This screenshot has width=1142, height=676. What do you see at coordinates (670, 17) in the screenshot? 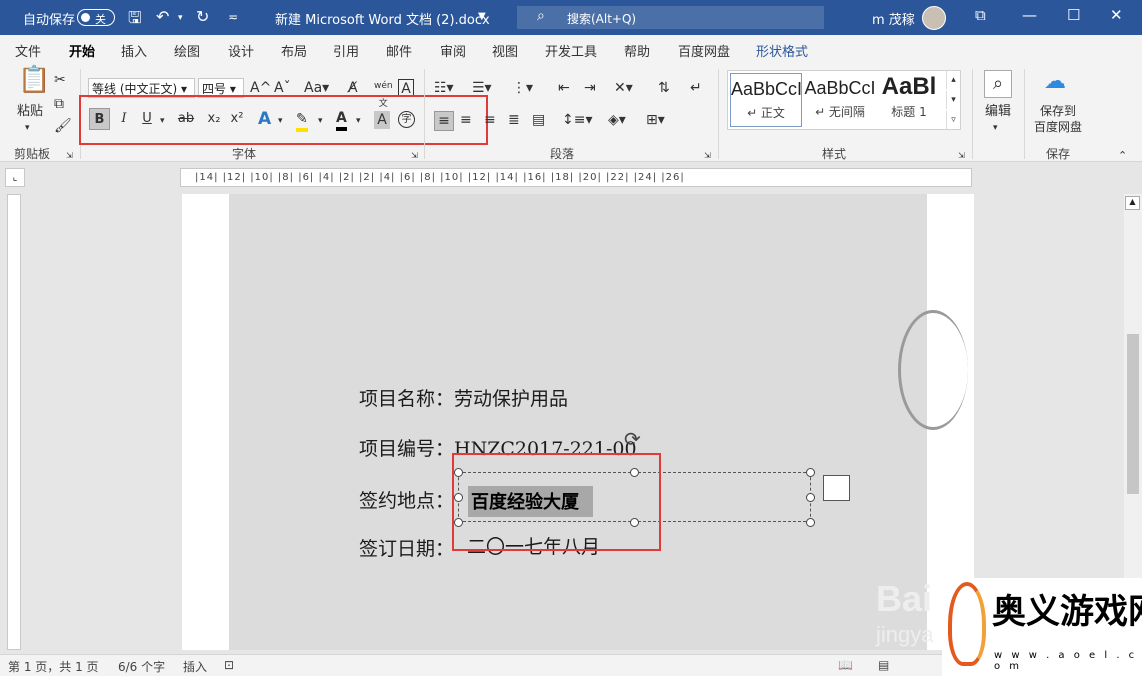
I see `search-box: ⌕ 搜索(Alt+Q)` at bounding box center [670, 17].